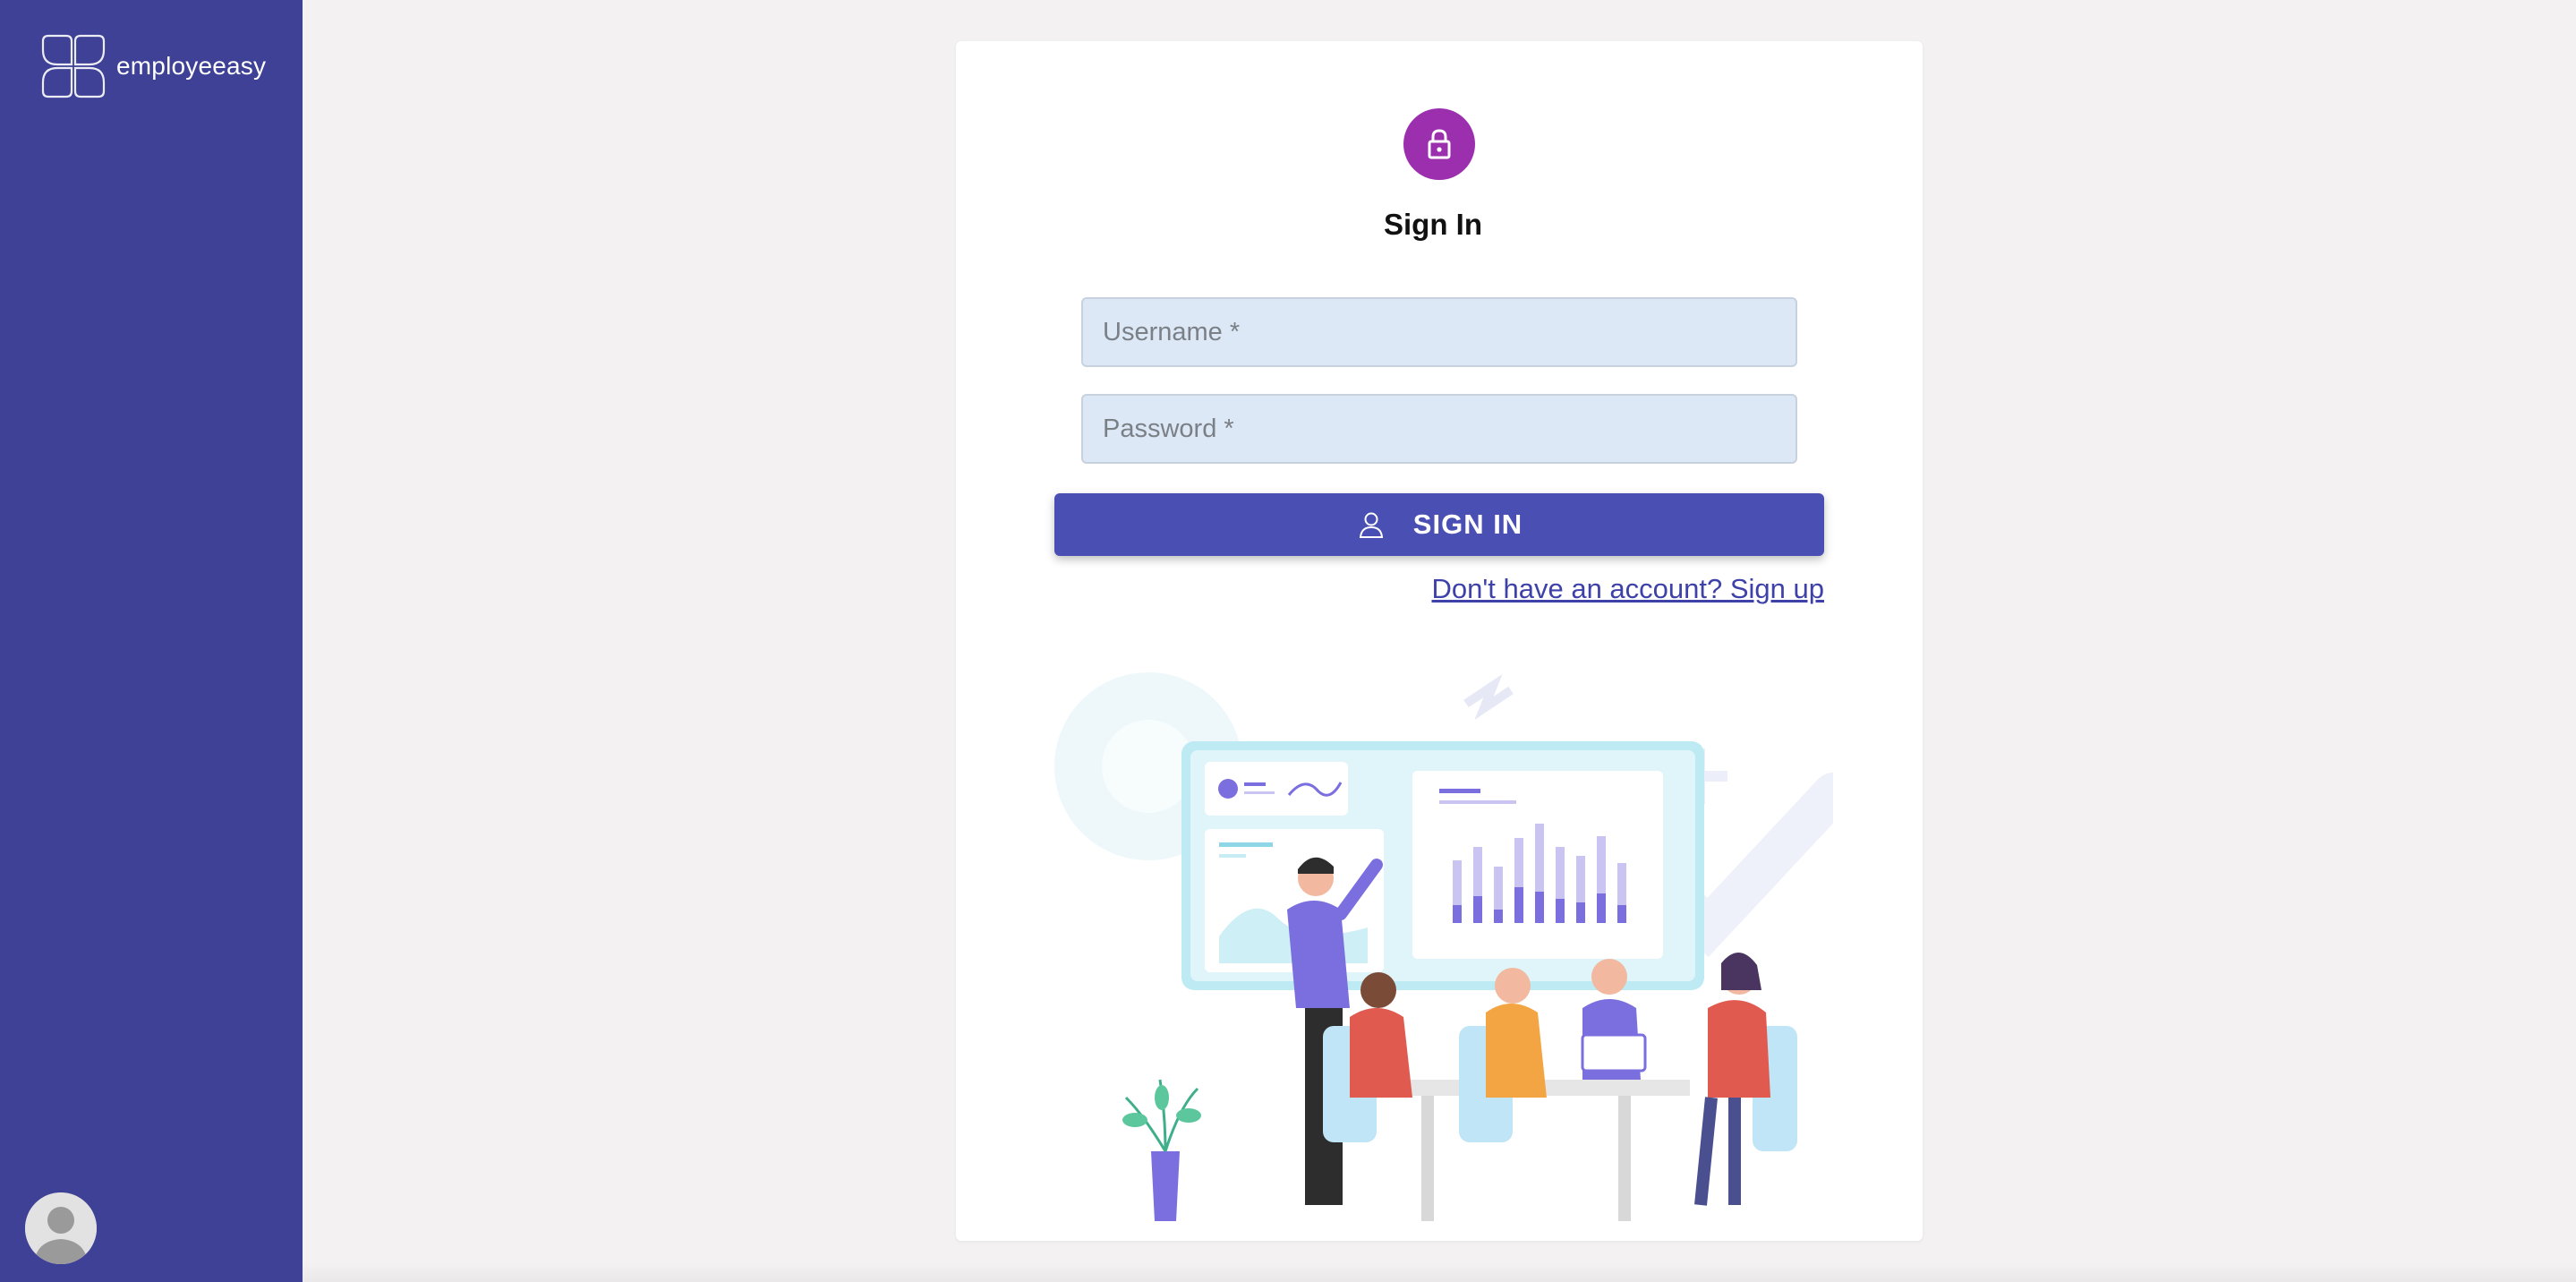 This screenshot has width=2576, height=1282. What do you see at coordinates (151, 641) in the screenshot?
I see `sidebar: employeeasy` at bounding box center [151, 641].